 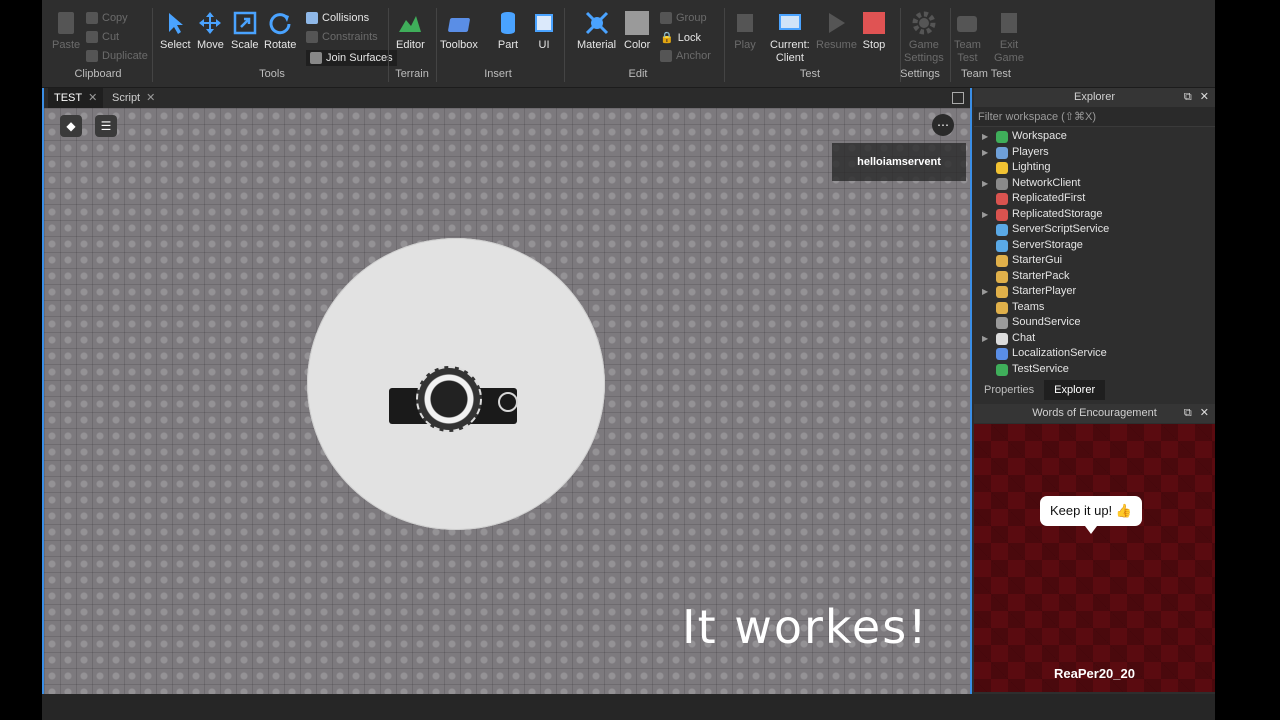 I want to click on player-list-entry: helloiamservent, so click(x=899, y=162).